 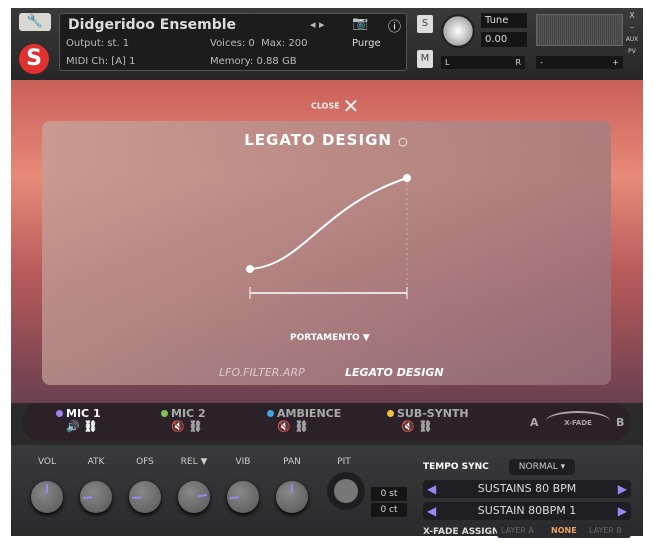 What do you see at coordinates (47, 497) in the screenshot?
I see `knob-vol` at bounding box center [47, 497].